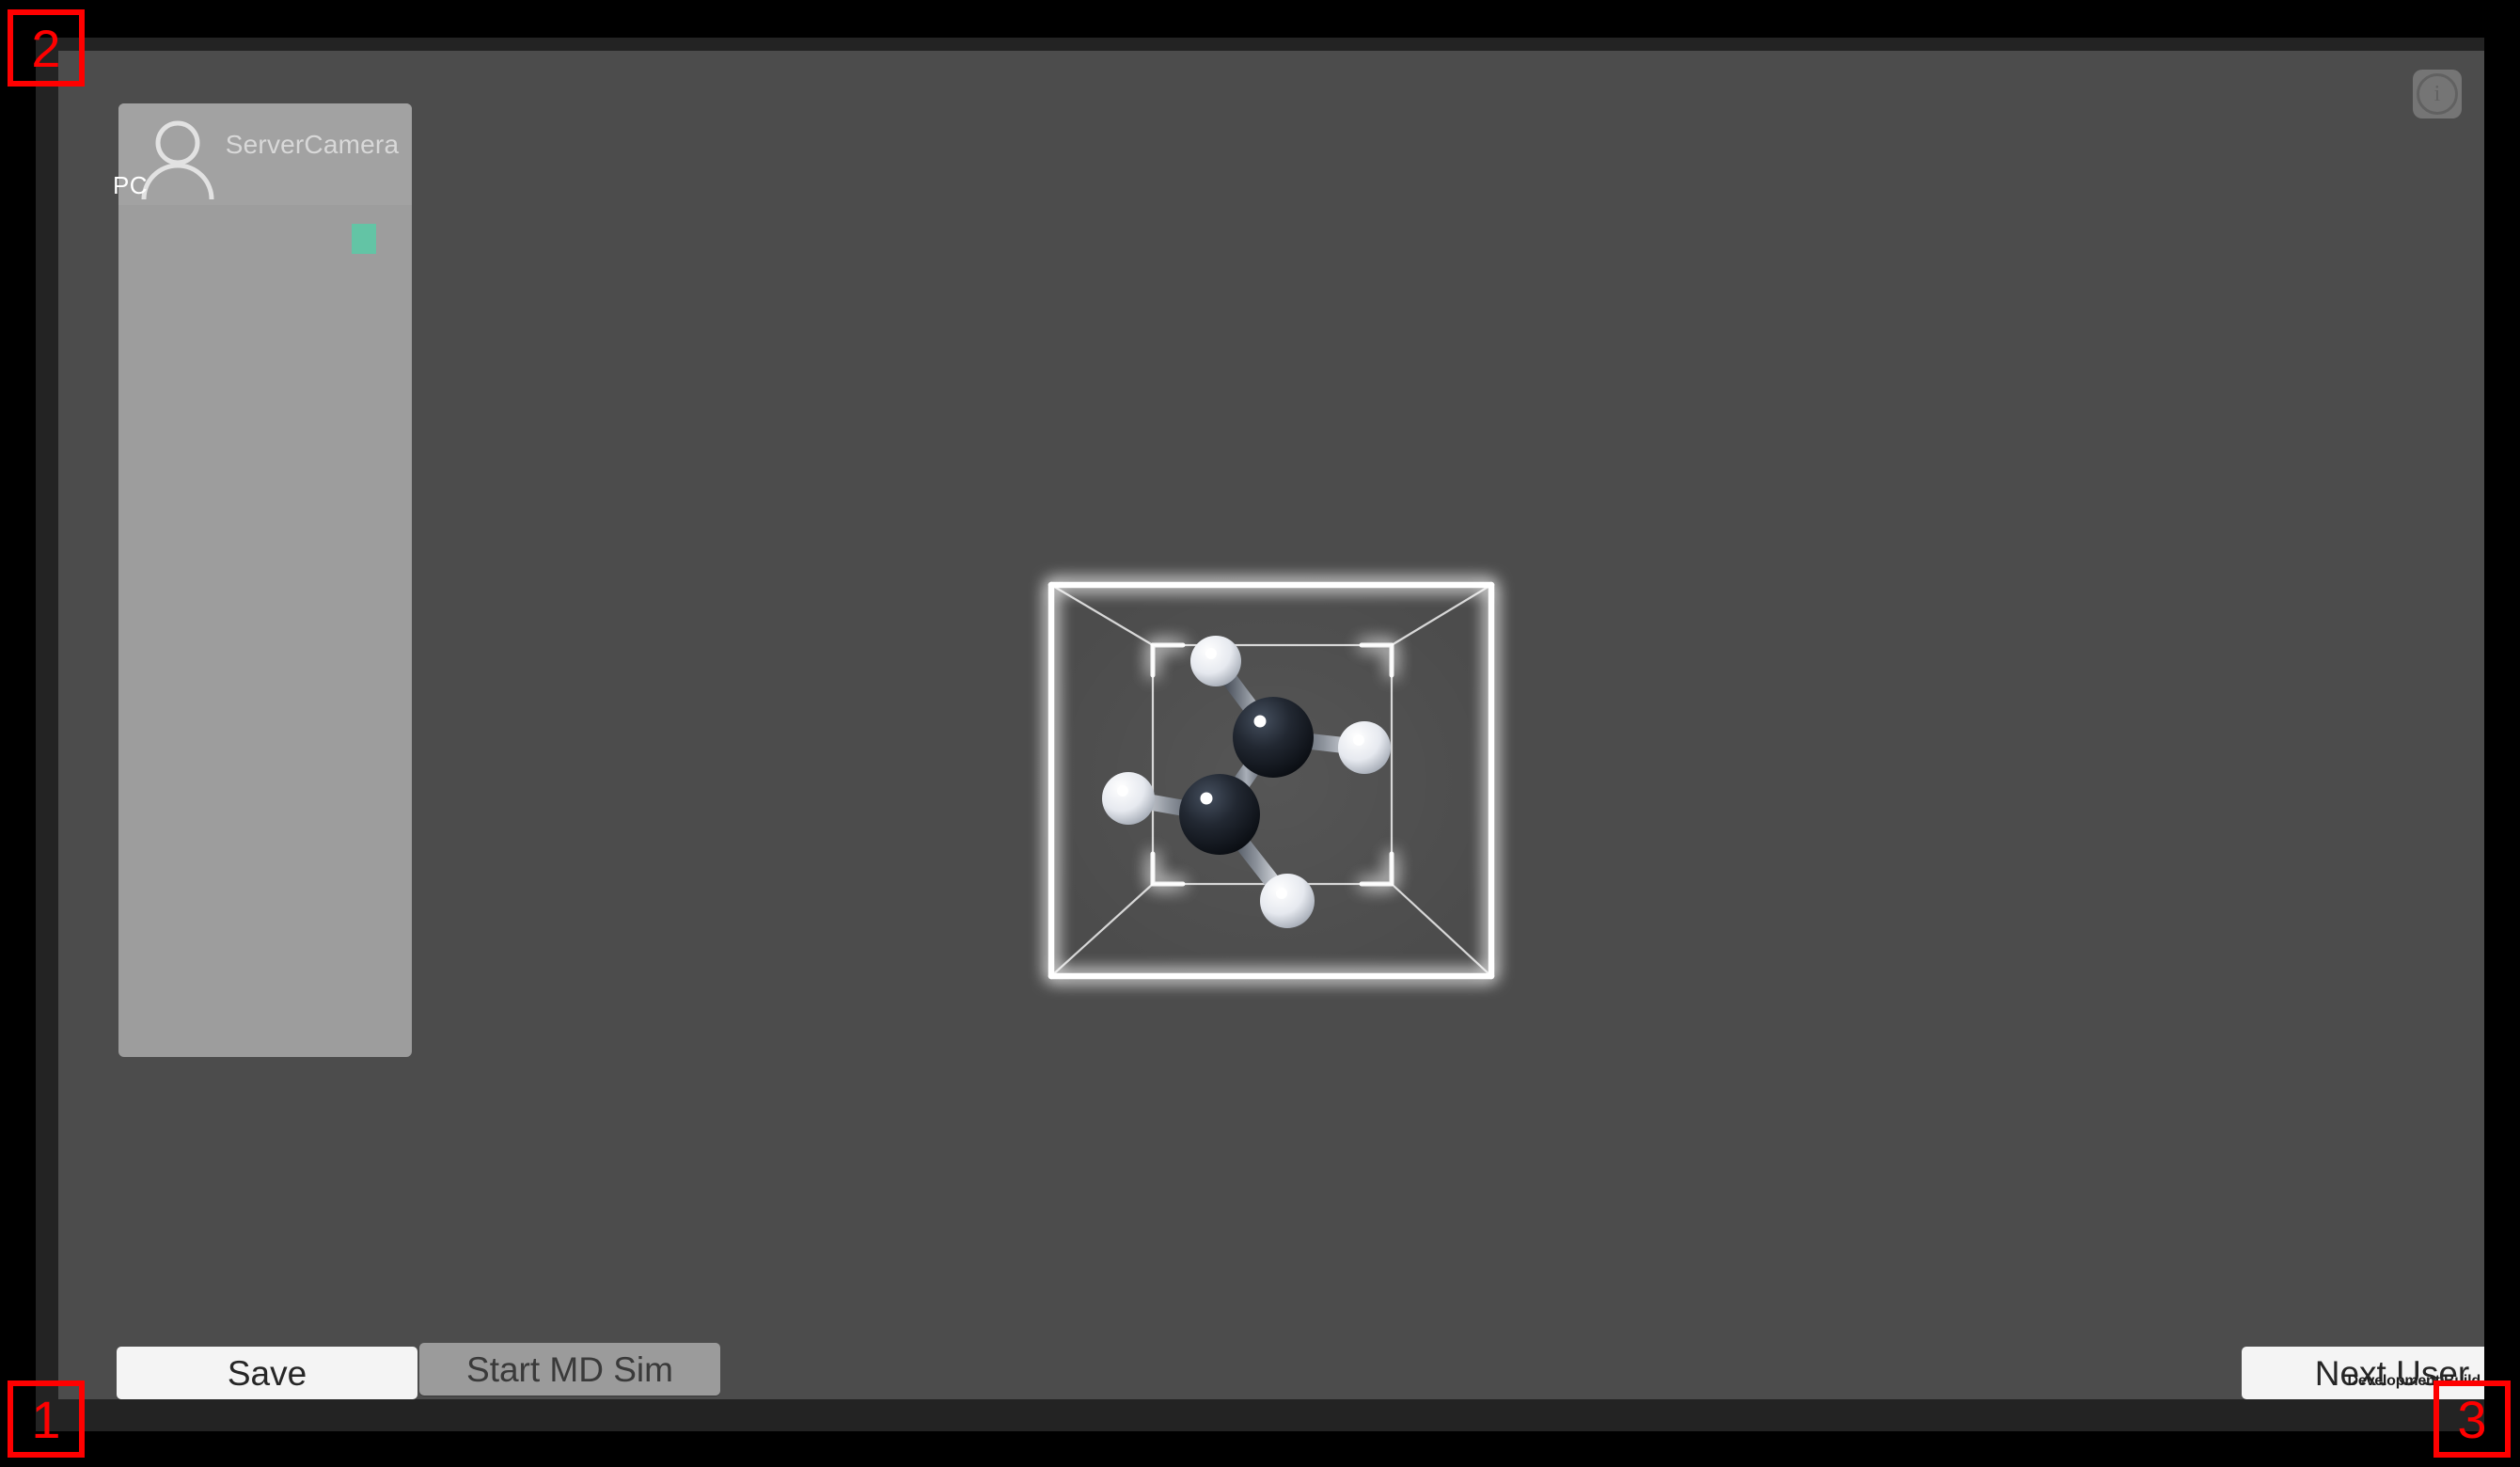  I want to click on annotation-marker-3: 3, so click(2472, 1419).